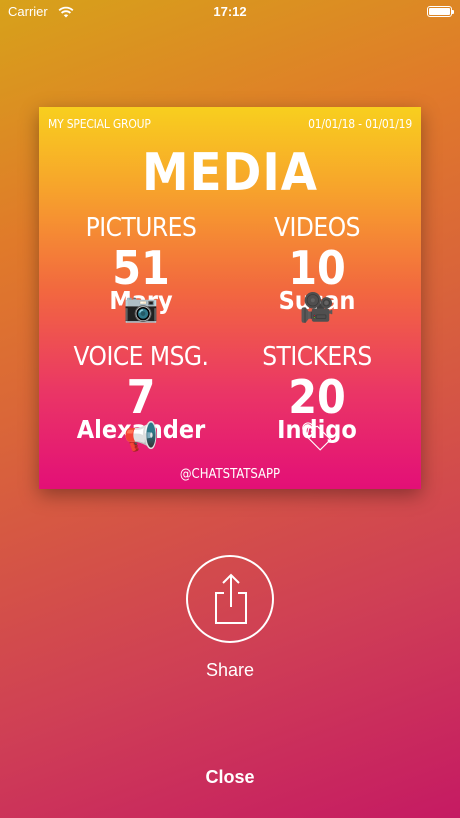 The width and height of the screenshot is (460, 818). I want to click on stat-value: 51, so click(141, 268).